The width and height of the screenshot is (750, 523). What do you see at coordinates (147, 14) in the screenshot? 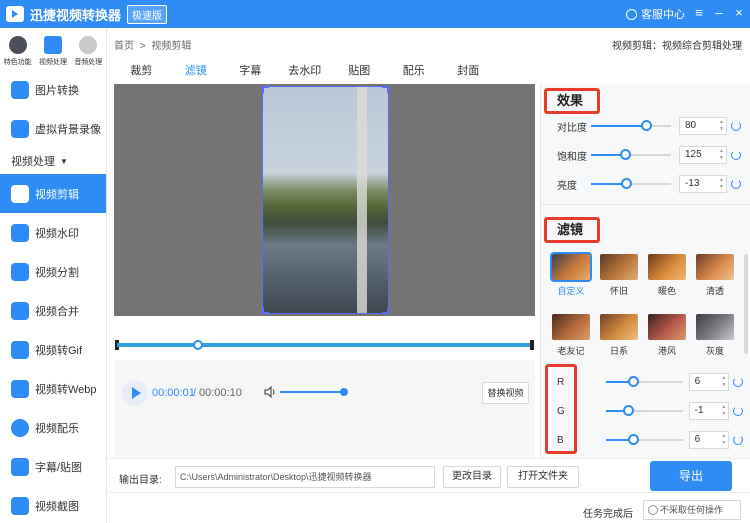
I see `edition-badge: 极速版` at bounding box center [147, 14].